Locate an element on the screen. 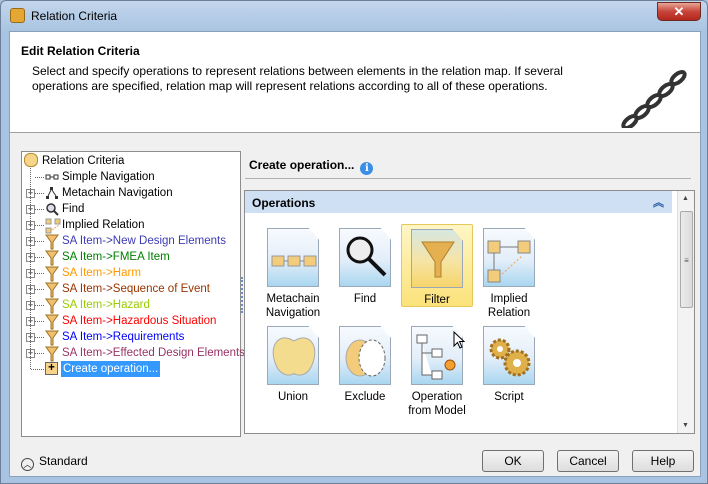  tree-item-label: SA Item->New Design Elements is located at coordinates (144, 241).